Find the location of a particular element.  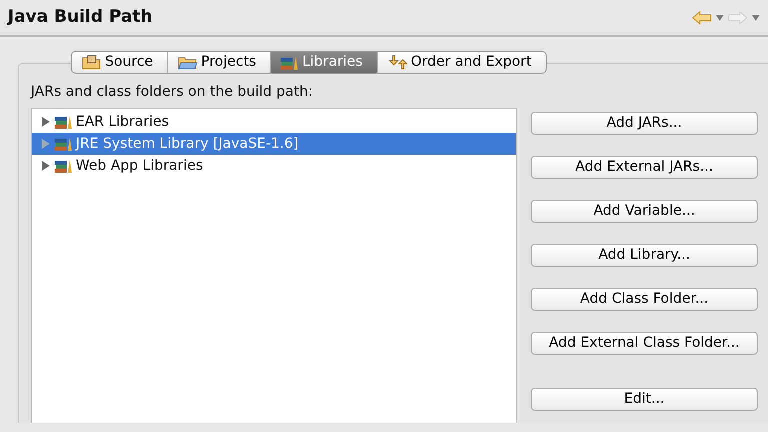

tab: Order and Export is located at coordinates (462, 62).